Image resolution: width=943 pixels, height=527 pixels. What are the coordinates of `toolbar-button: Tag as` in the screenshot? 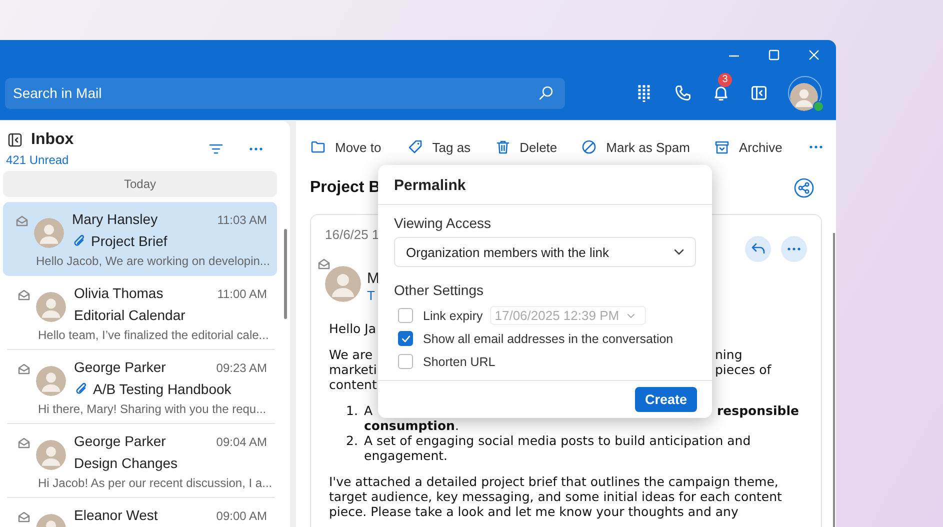 It's located at (439, 147).